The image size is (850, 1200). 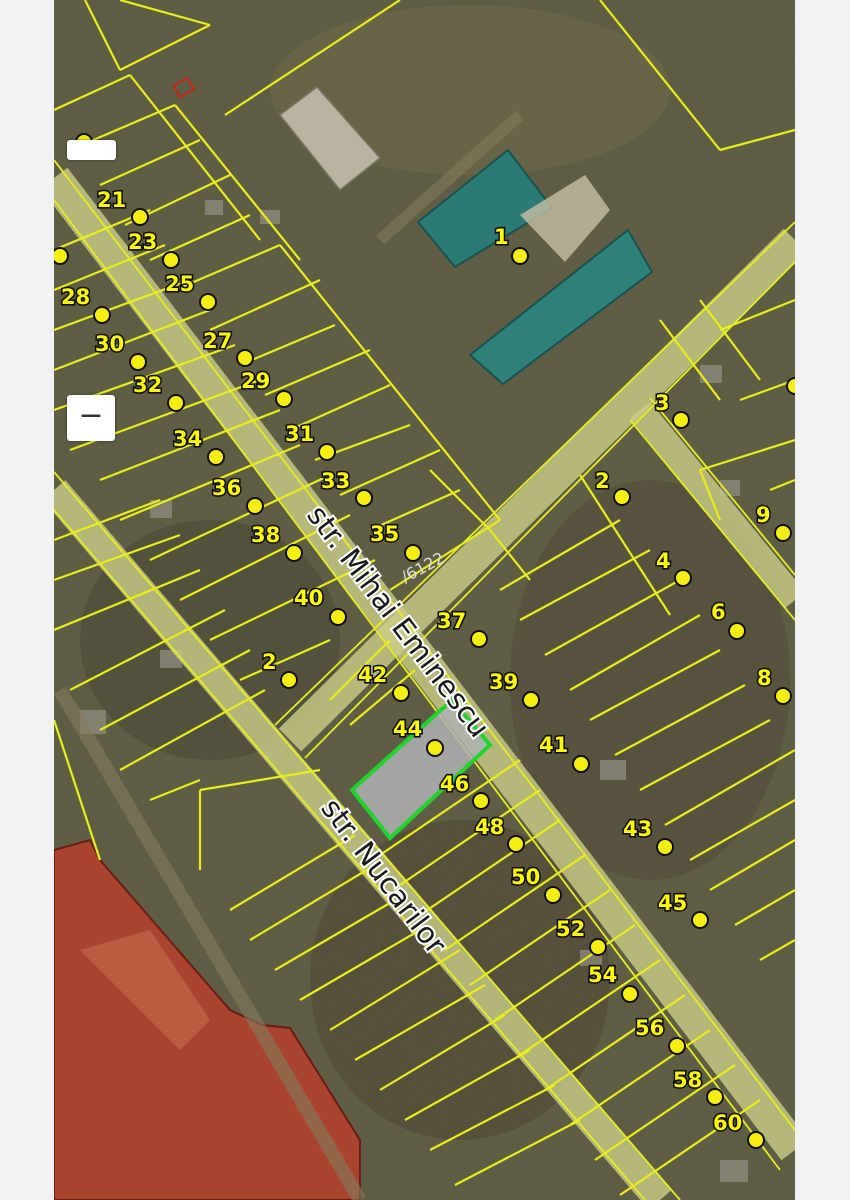 I want to click on house-number: 21, so click(x=111, y=200).